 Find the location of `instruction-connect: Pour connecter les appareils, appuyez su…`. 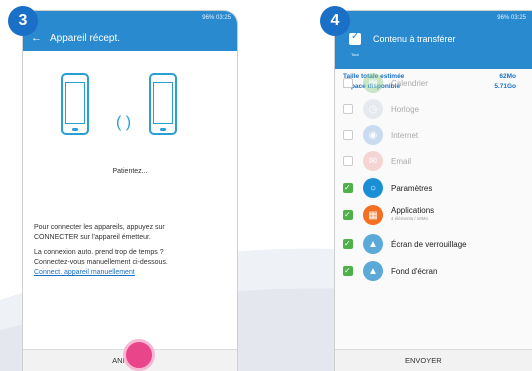

instruction-connect: Pour connecter les appareils, appuyez su… is located at coordinates (99, 232).